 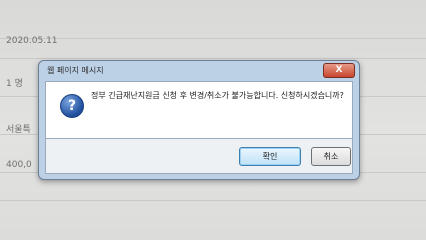 I want to click on close-button: X, so click(x=339, y=70).